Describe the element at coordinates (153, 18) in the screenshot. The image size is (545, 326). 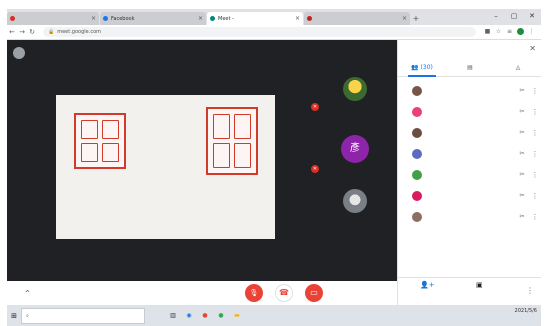
I see `browser-tab: Facebook ×` at that location.